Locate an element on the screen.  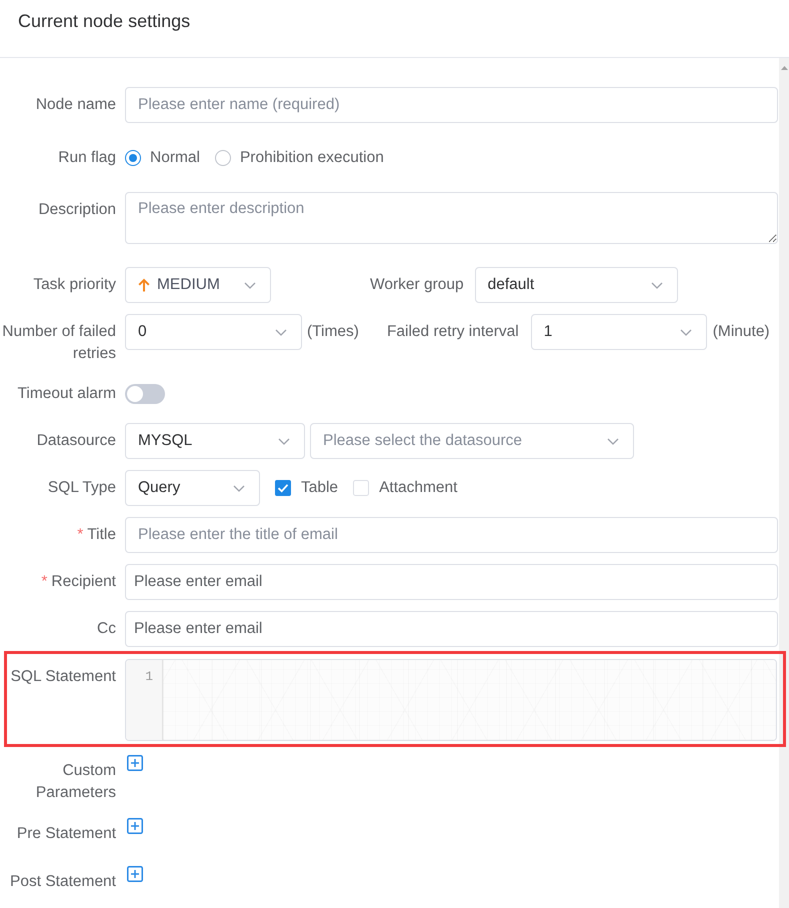
field-label: Post Statement is located at coordinates (63, 881).